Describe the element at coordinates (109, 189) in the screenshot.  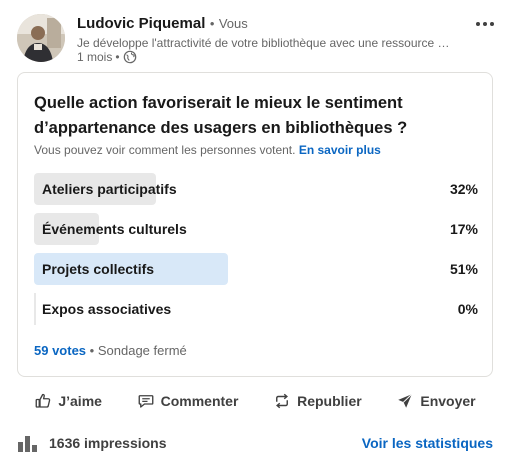
I see `poll-option-label: Ateliers participatifs` at that location.